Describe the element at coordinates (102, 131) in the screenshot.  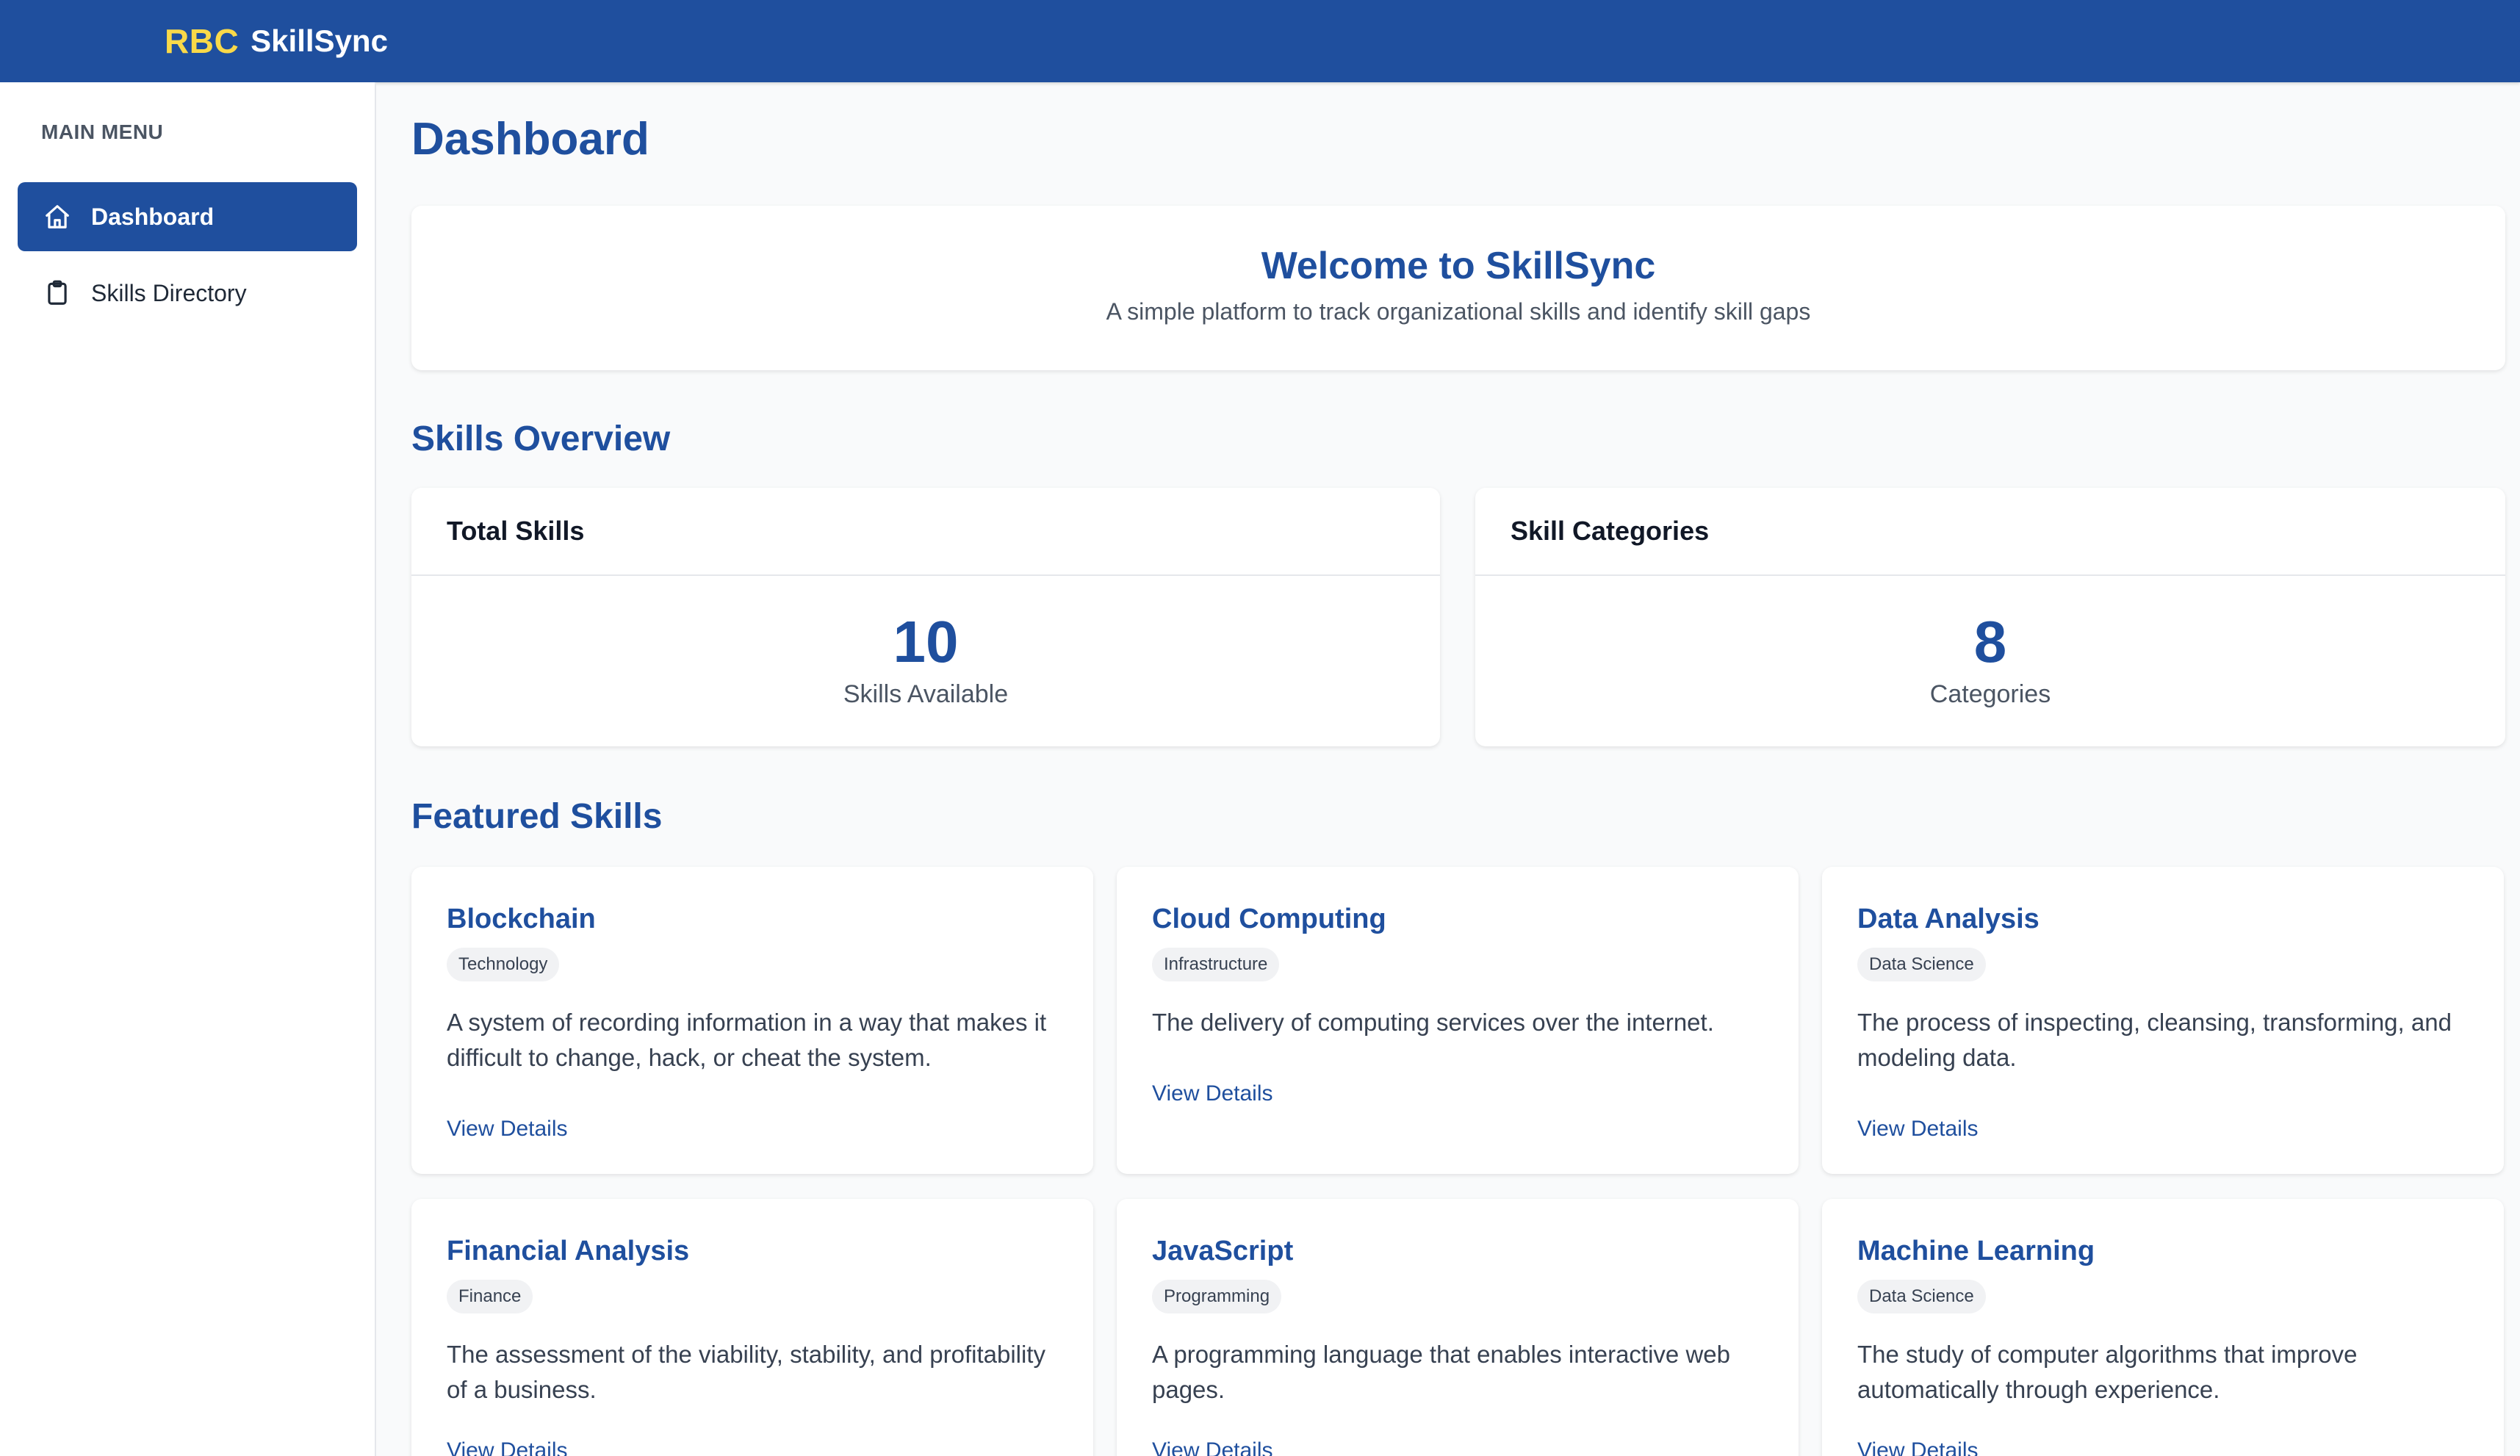
I see `main-menu-heading: MAIN MENU` at that location.